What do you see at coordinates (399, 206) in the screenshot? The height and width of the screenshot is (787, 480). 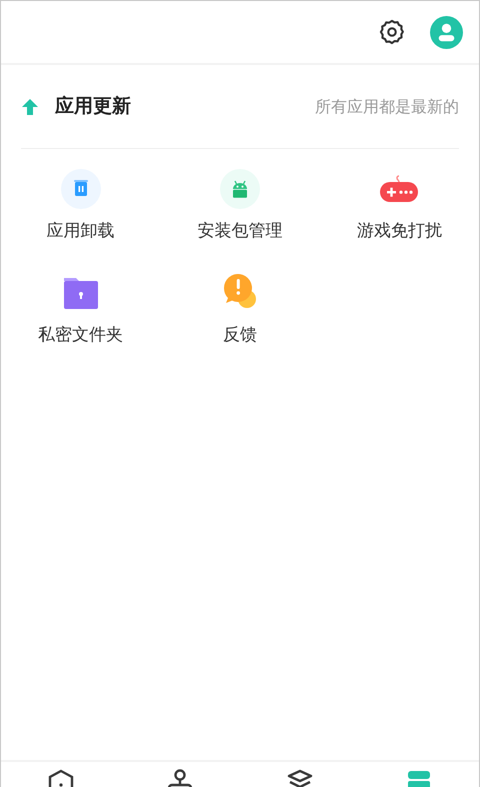 I see `tool-button: 游戏免打扰` at bounding box center [399, 206].